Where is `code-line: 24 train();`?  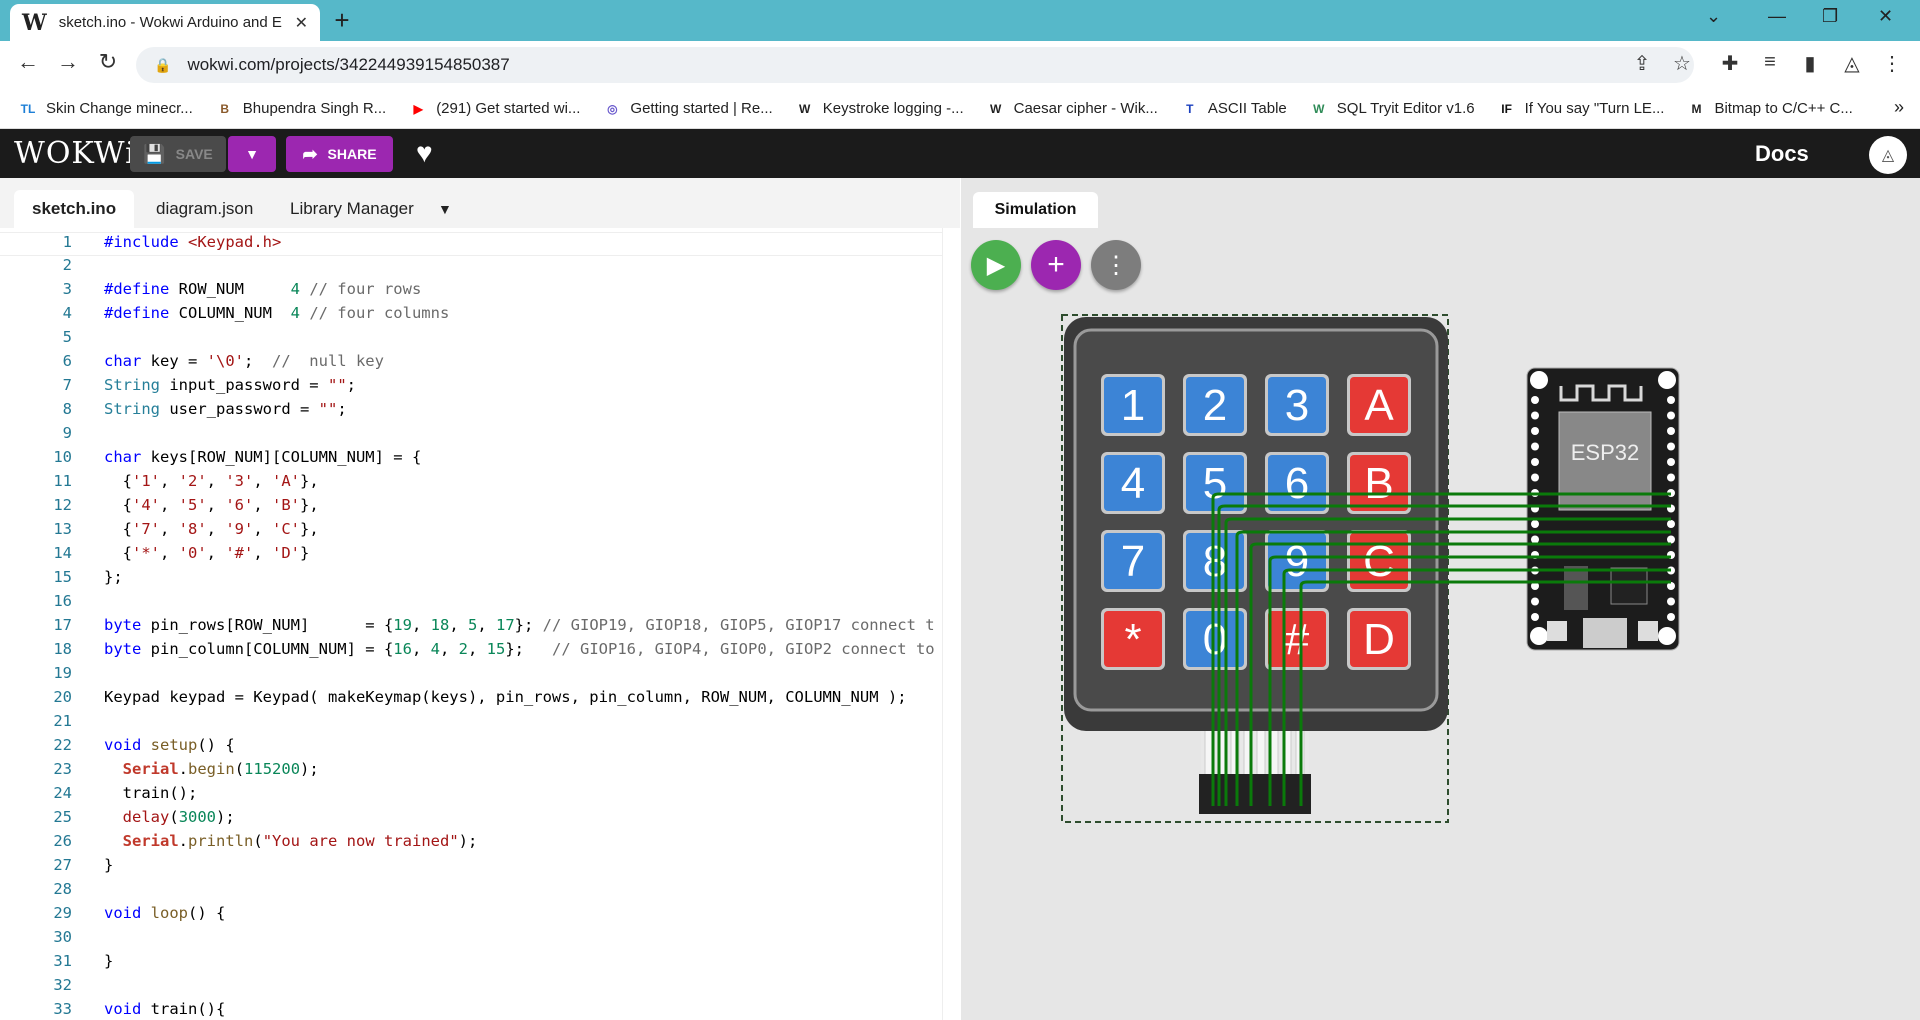 code-line: 24 train(); is located at coordinates (480, 796).